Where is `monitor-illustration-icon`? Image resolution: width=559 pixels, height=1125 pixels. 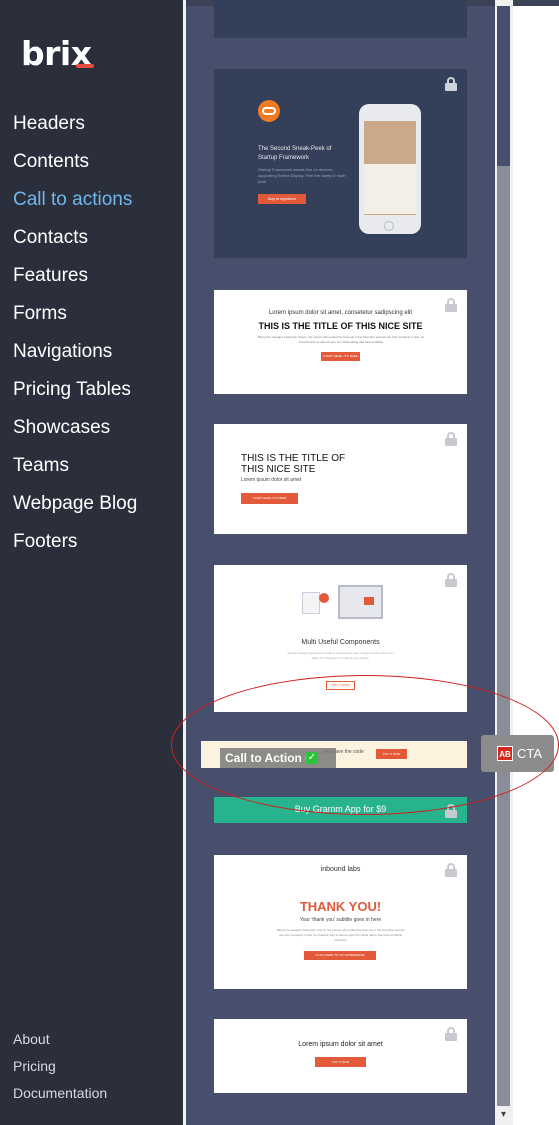 monitor-illustration-icon is located at coordinates (360, 602).